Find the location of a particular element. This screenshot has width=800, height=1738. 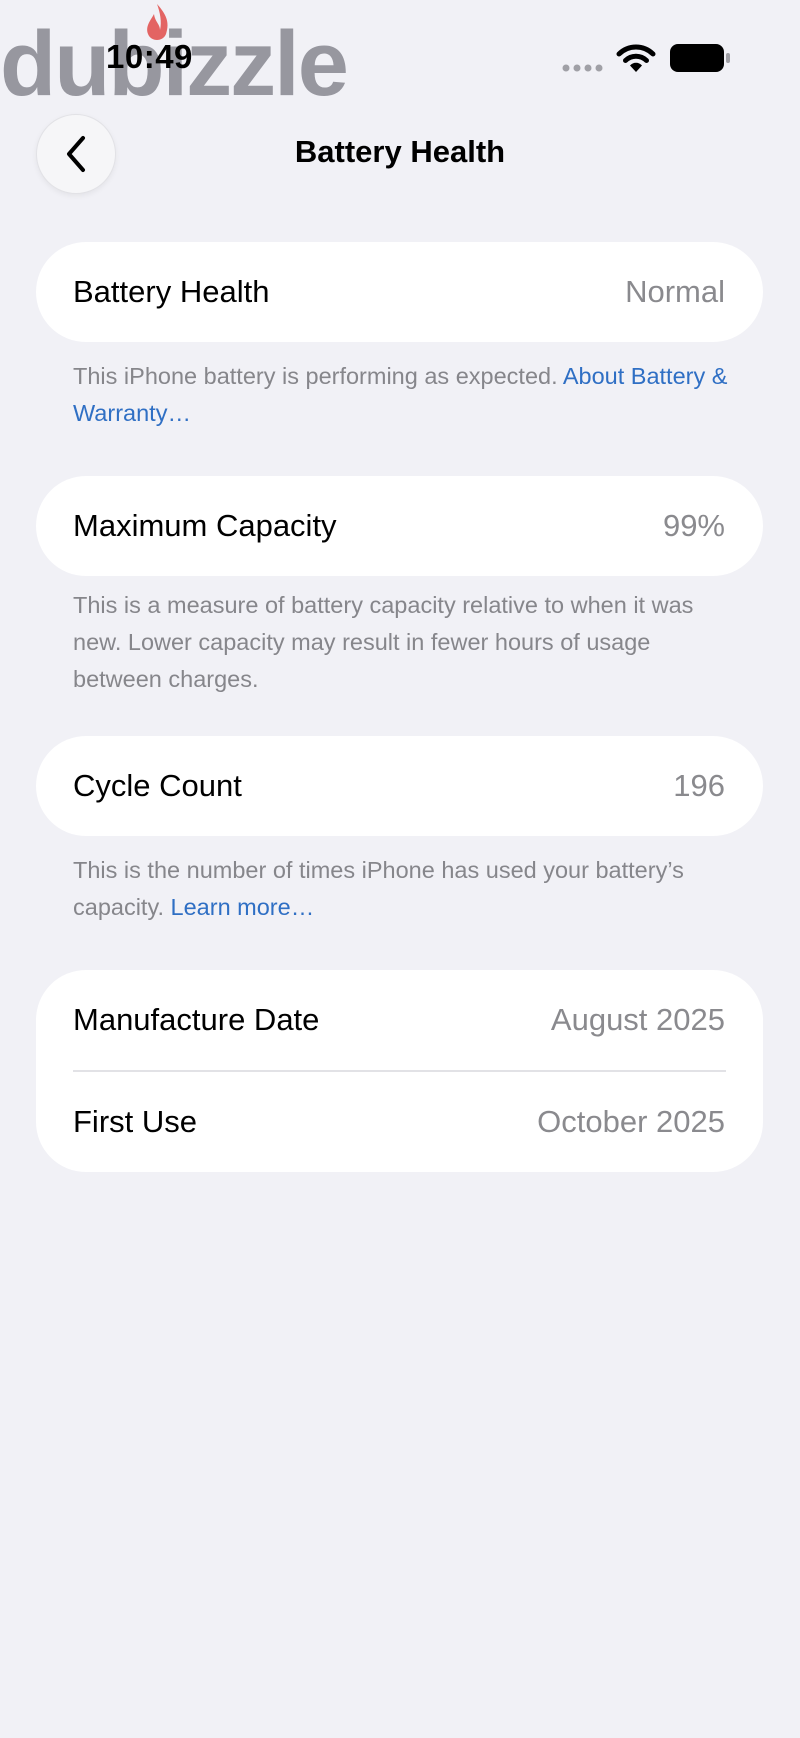

battery-health-card: Battery Health Normal is located at coordinates (399, 292).